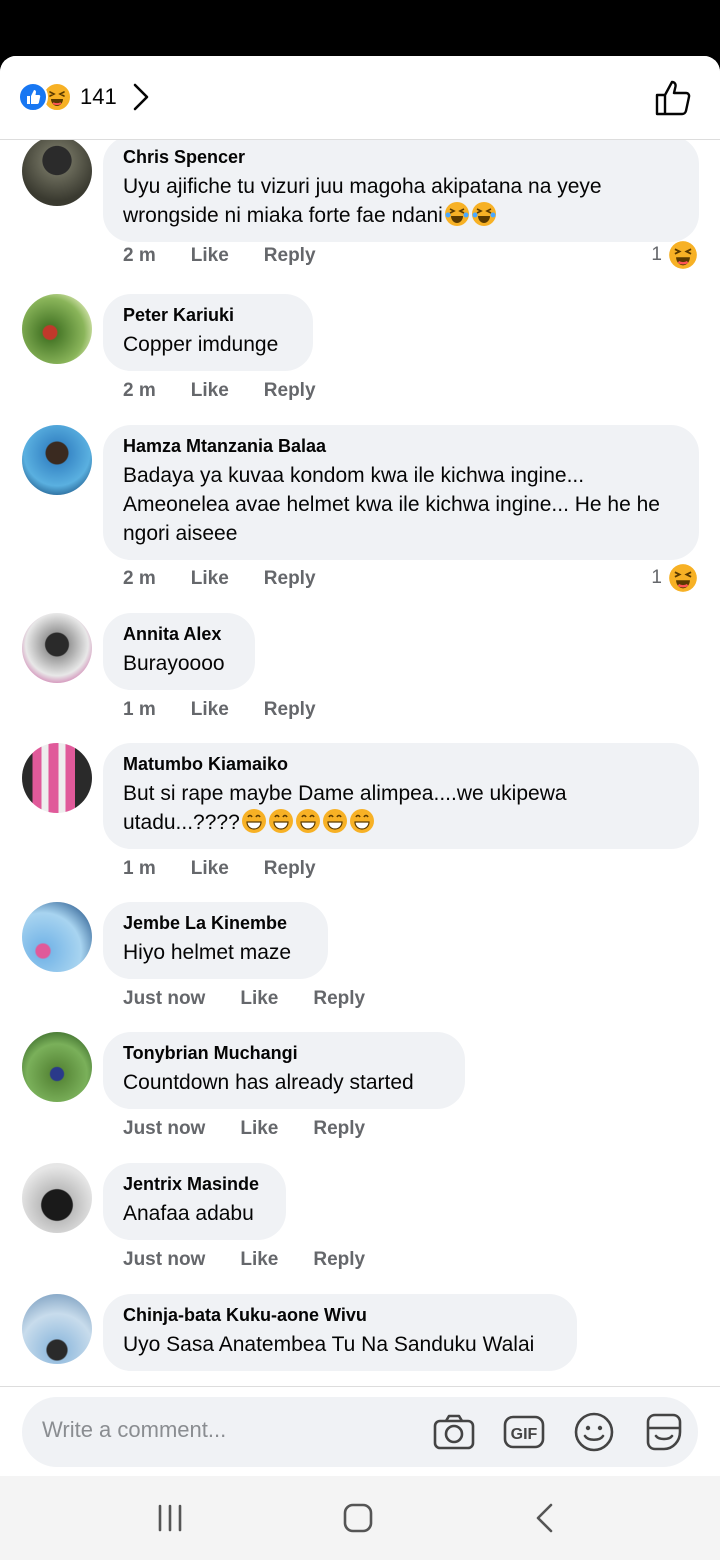 This screenshot has width=720, height=1560. I want to click on emoji-icon, so click(594, 1432).